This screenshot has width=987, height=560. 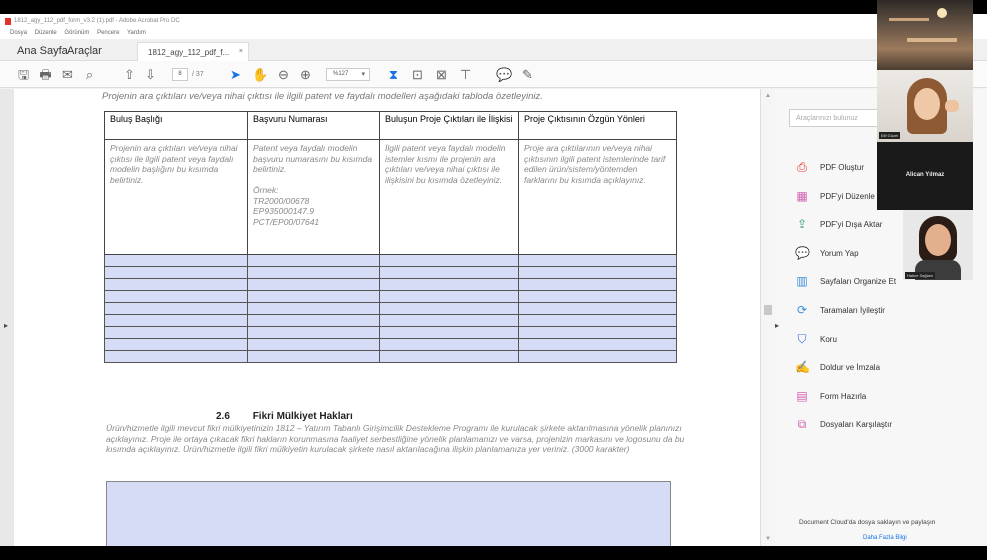 What do you see at coordinates (76, 33) in the screenshot?
I see `menu-view: Görünüm` at bounding box center [76, 33].